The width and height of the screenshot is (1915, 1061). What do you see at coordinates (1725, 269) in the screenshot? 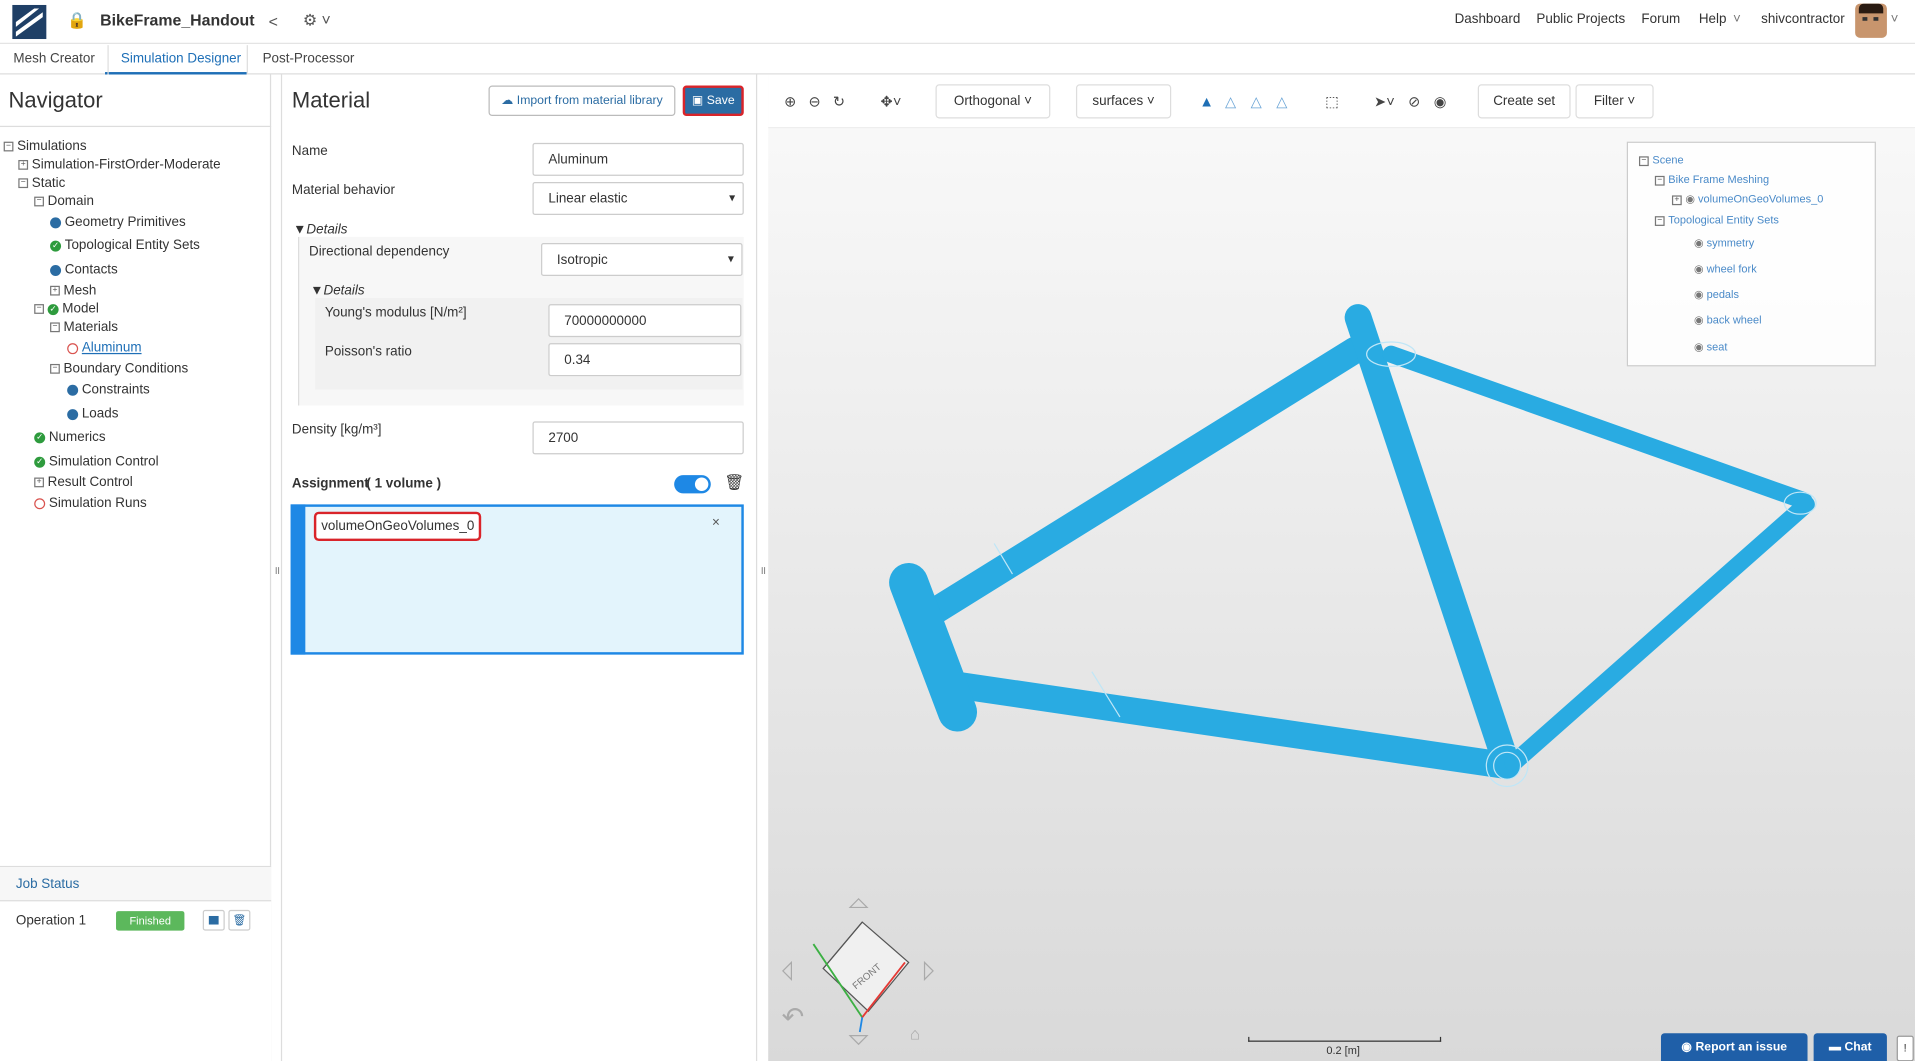
I see `scene-item-wheel-fork: ◉ wheel fork` at bounding box center [1725, 269].